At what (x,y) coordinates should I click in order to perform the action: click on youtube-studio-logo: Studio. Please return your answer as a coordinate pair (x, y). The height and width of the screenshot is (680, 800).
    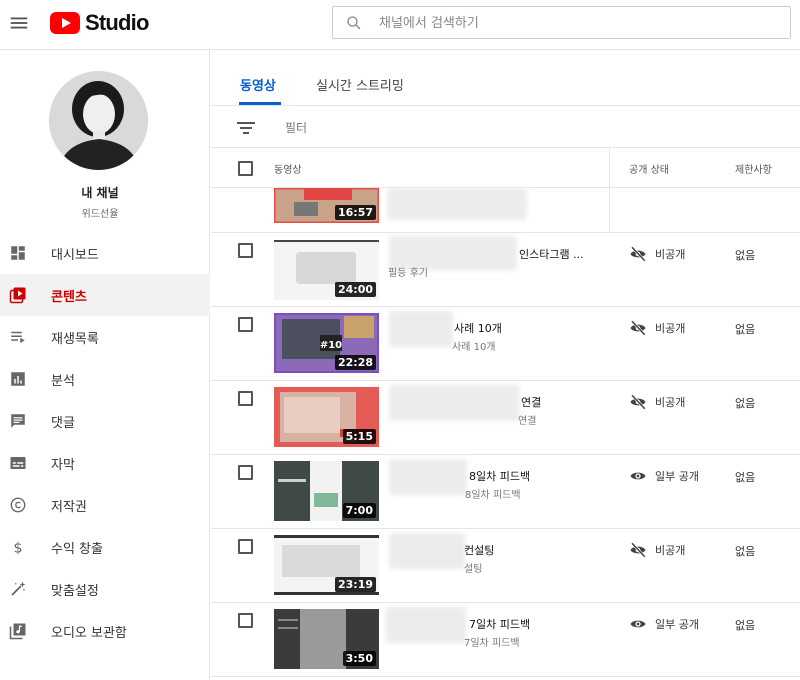
    Looking at the image, I should click on (99, 23).